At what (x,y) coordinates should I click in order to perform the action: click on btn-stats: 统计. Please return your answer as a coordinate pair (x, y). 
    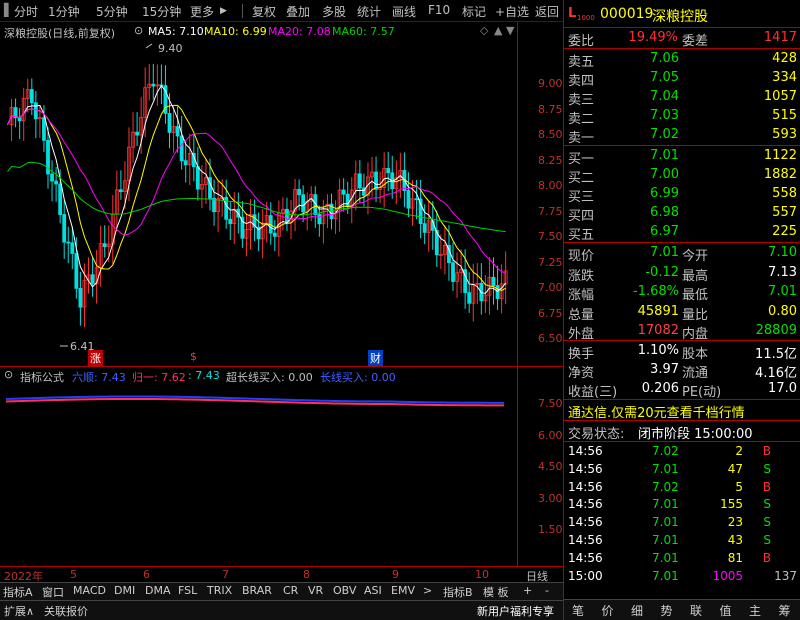
    Looking at the image, I should click on (369, 11).